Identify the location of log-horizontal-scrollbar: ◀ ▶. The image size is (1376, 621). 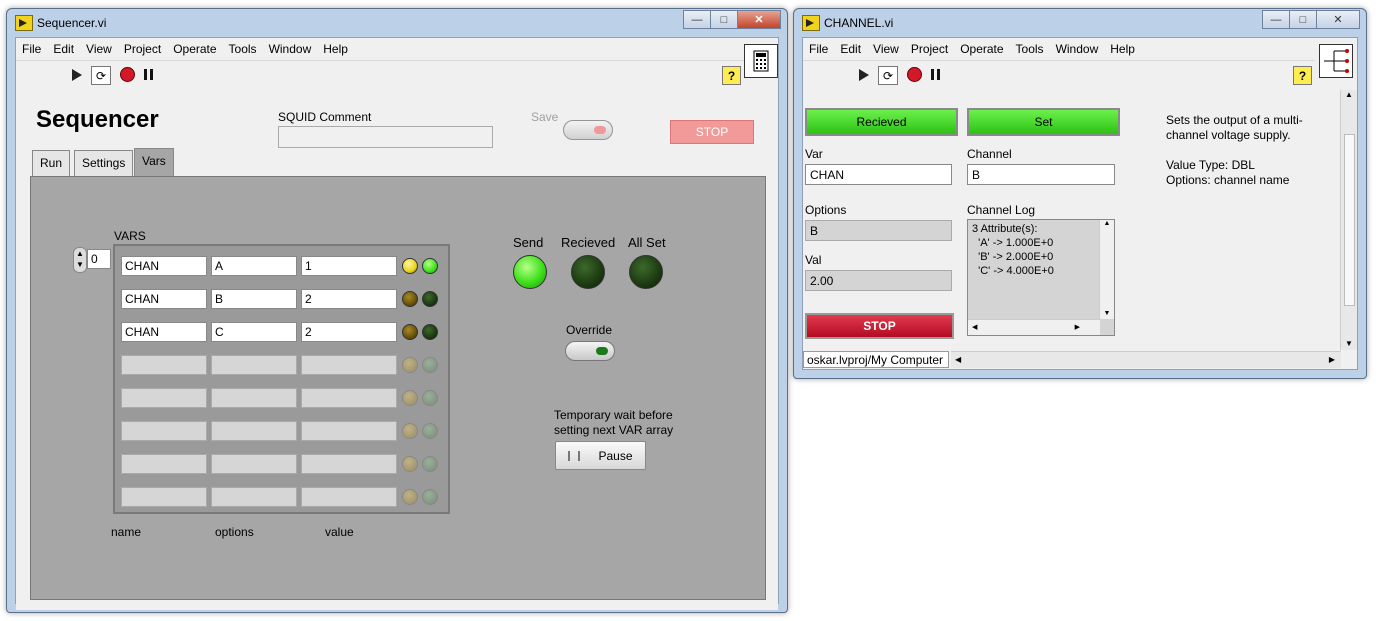
(1034, 327).